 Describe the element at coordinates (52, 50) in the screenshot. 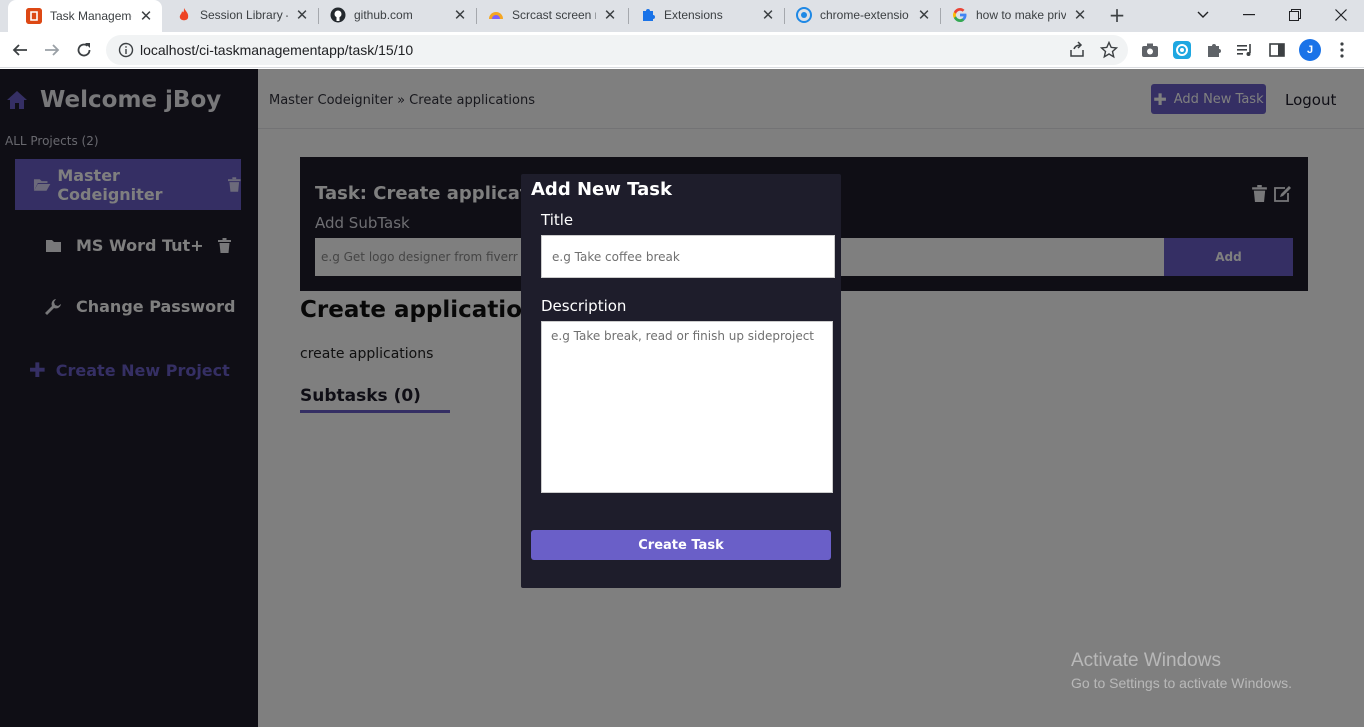

I see `forward-button` at that location.